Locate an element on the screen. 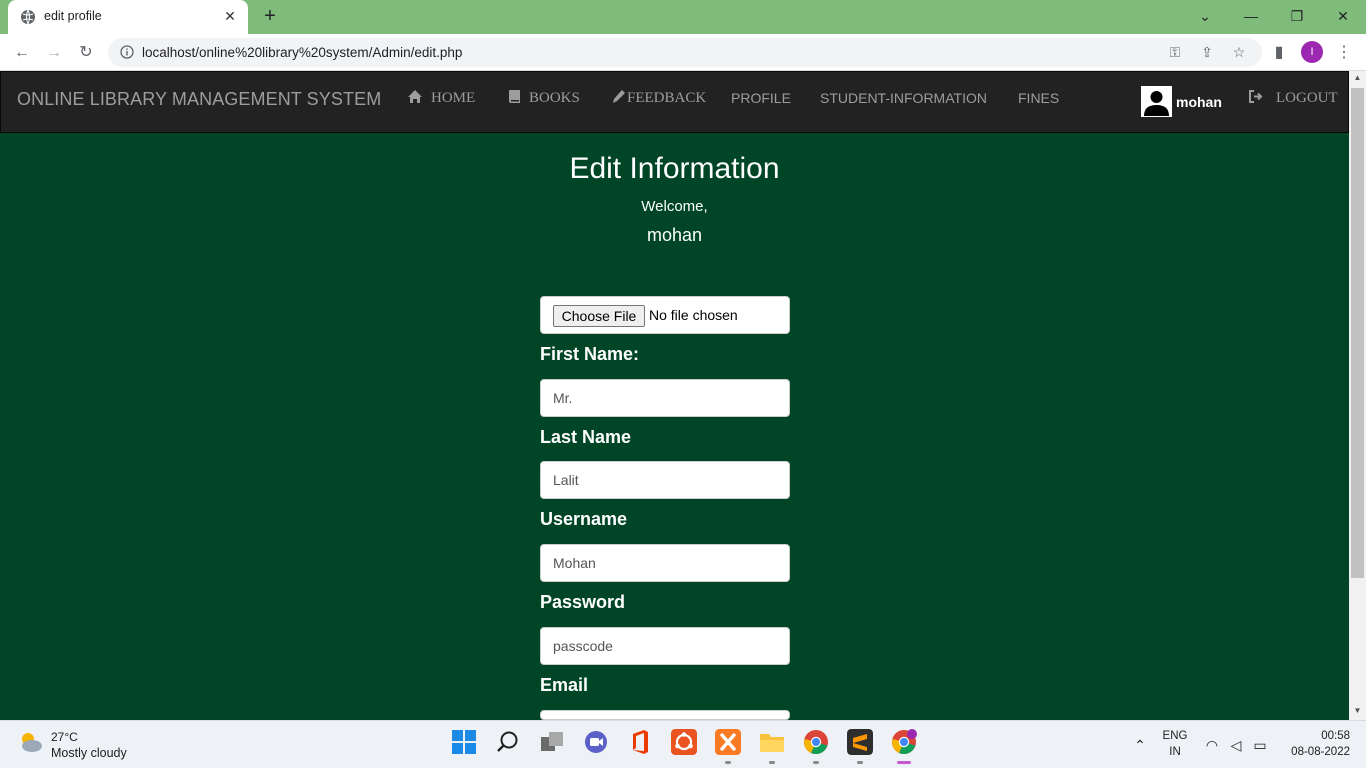 The height and width of the screenshot is (768, 1366). teams-chat-icon is located at coordinates (596, 742).